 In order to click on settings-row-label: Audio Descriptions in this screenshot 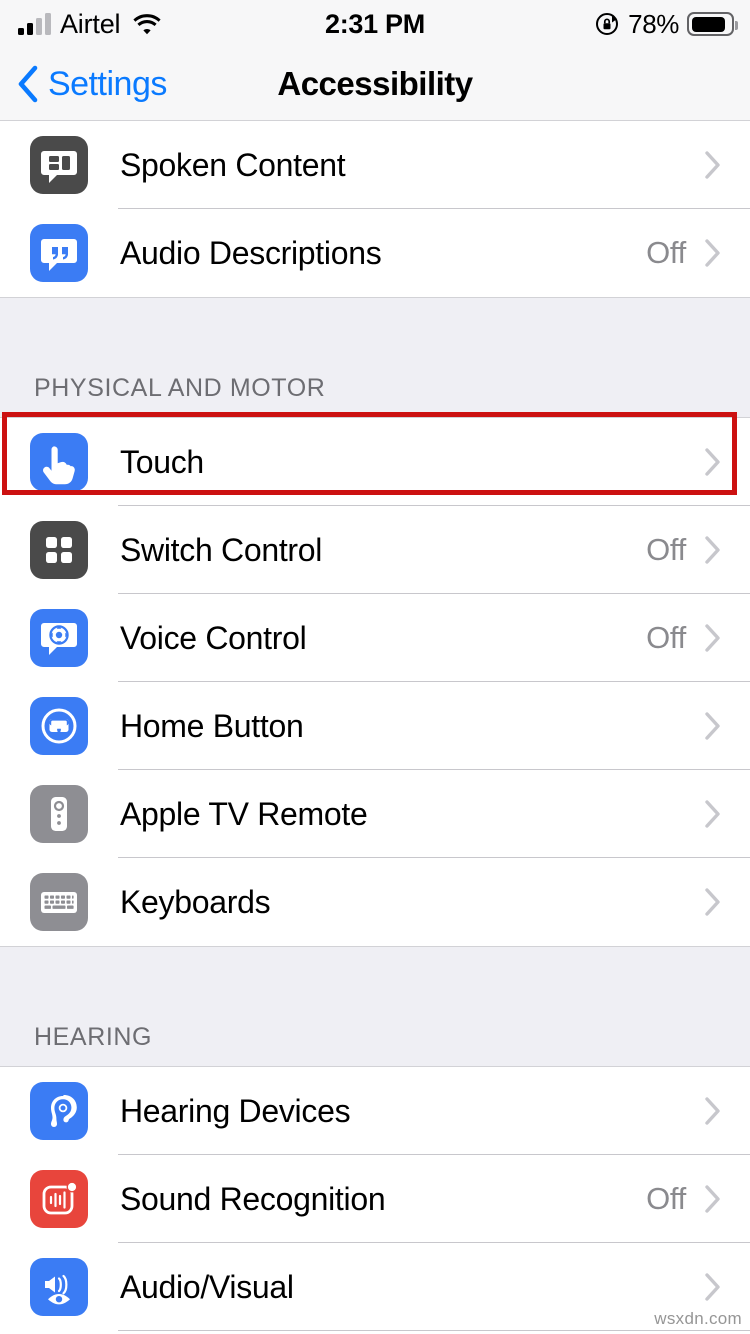, I will do `click(251, 252)`.